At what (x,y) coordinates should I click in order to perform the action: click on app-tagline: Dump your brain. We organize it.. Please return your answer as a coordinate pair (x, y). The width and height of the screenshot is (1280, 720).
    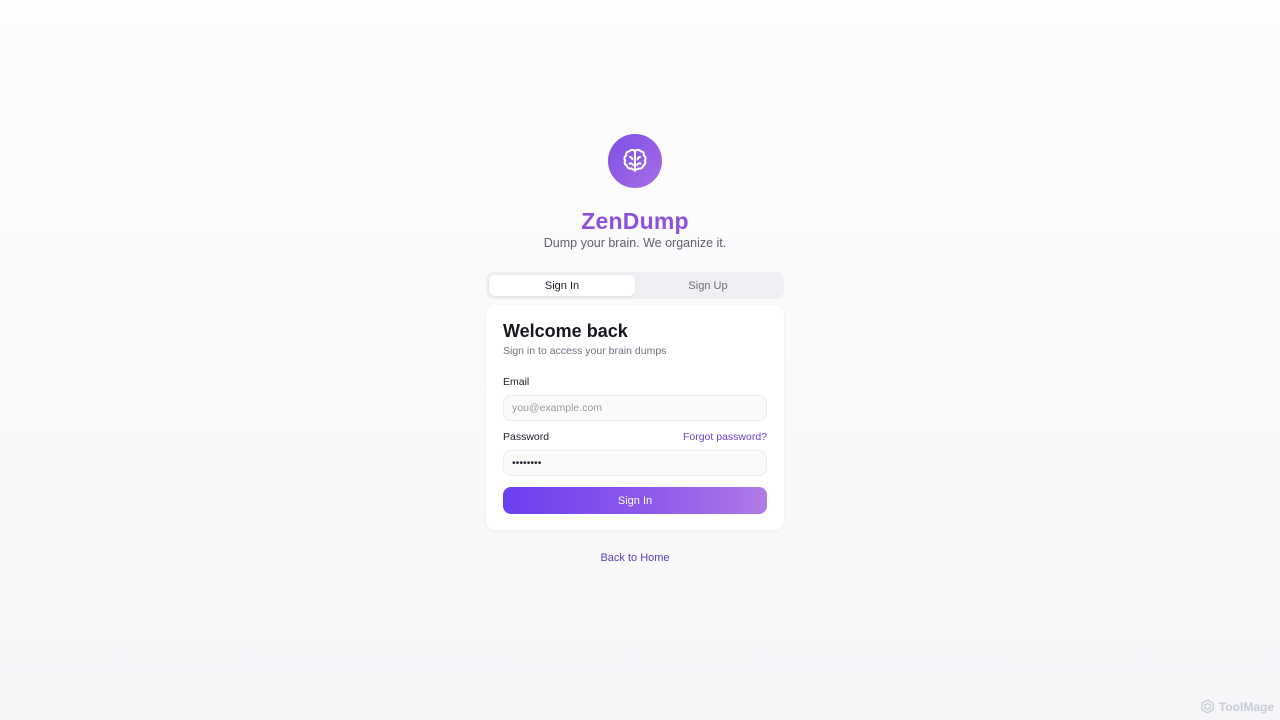
    Looking at the image, I should click on (635, 243).